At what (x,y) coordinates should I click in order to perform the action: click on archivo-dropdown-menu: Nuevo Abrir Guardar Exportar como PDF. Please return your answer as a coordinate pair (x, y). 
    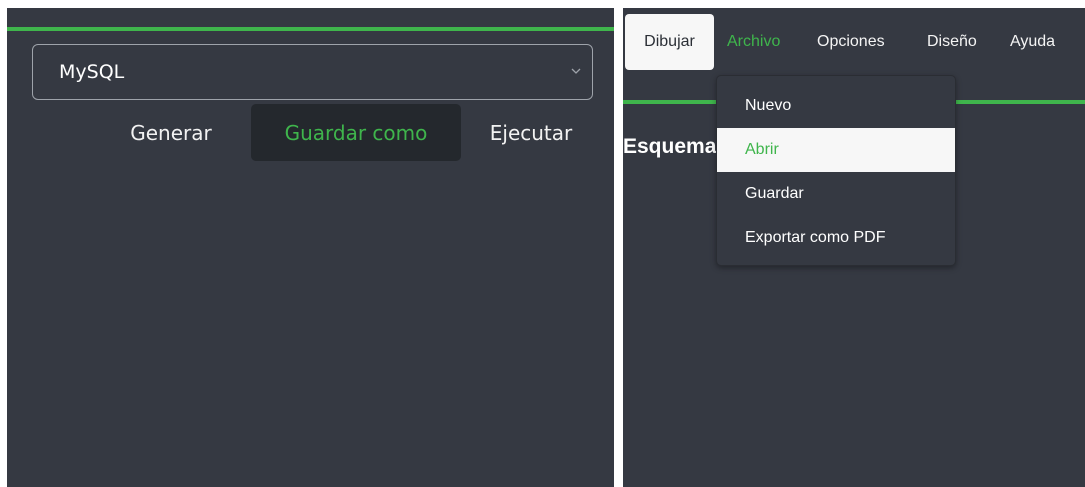
    Looking at the image, I should click on (836, 170).